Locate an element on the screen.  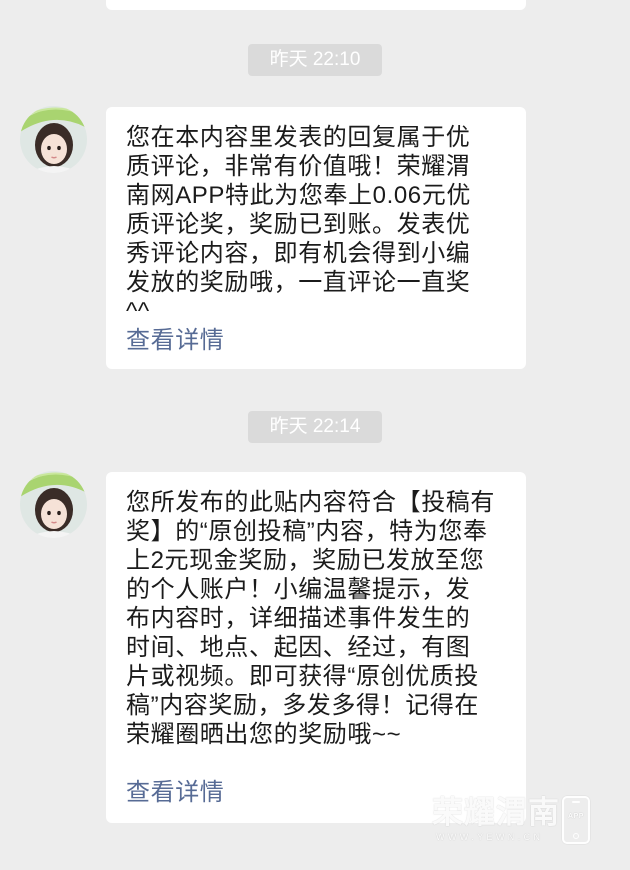
timestamp-separator: 昨天 22:14 is located at coordinates (315, 427).